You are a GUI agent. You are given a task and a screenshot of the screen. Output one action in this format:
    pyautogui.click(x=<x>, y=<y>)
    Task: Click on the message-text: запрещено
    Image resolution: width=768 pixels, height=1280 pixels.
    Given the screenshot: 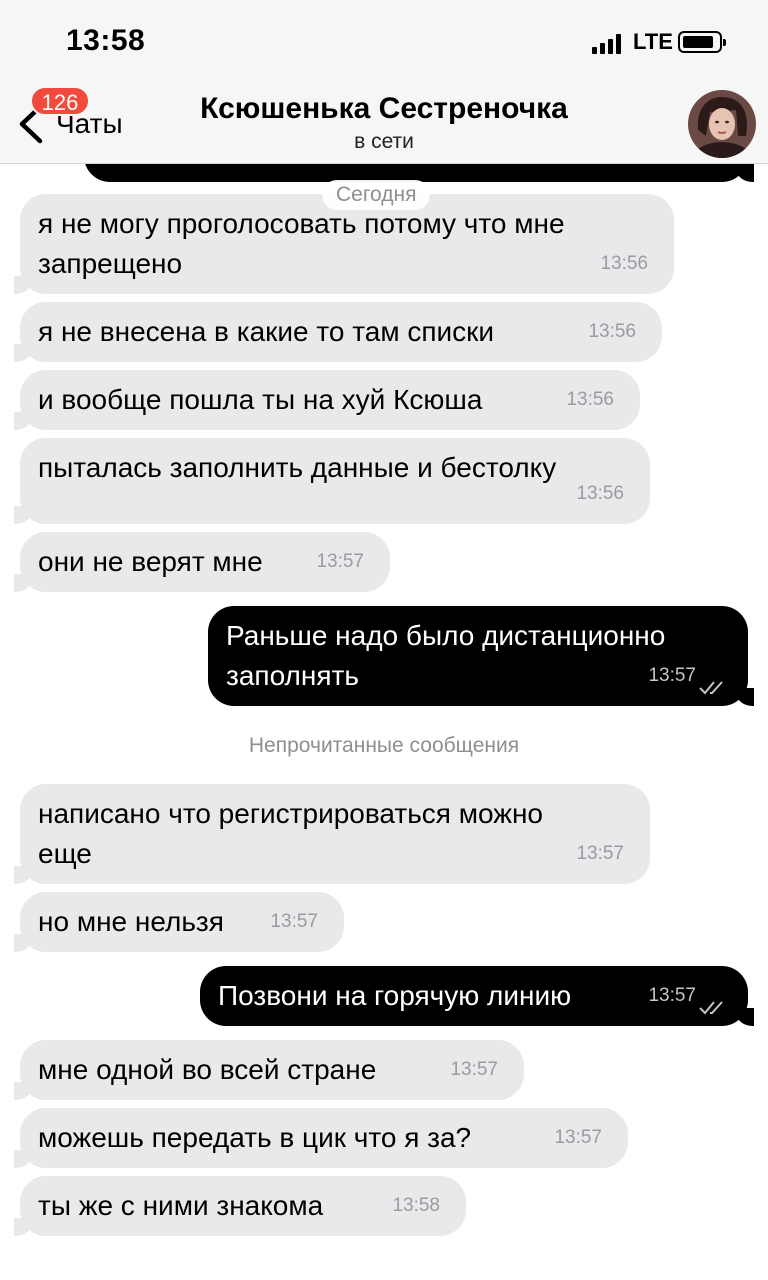 What is the action you would take?
    pyautogui.click(x=110, y=263)
    